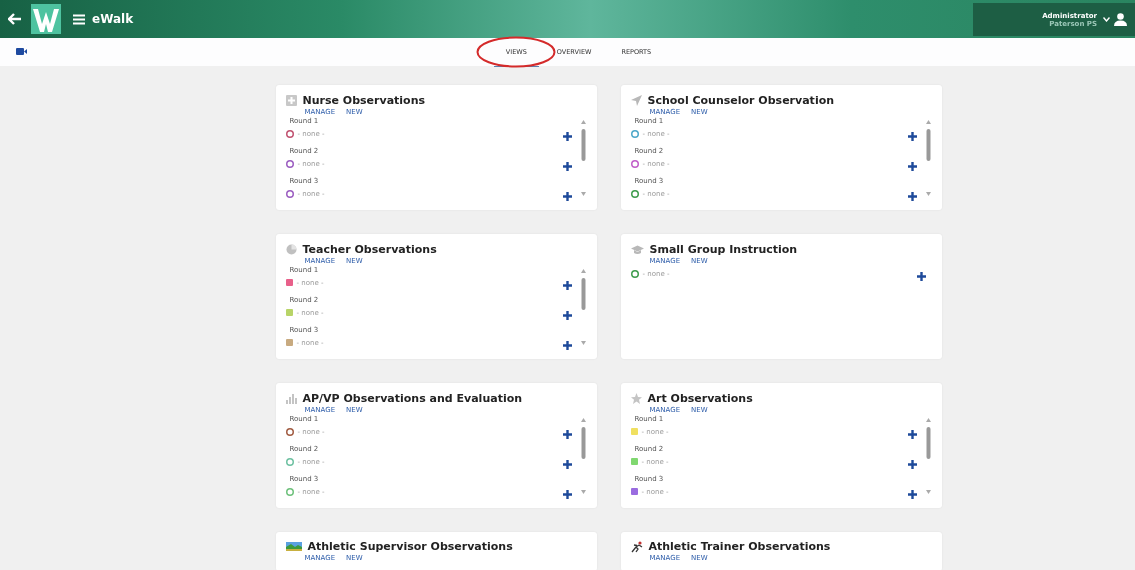 The height and width of the screenshot is (570, 1135). What do you see at coordinates (15, 19) in the screenshot?
I see `back-arrow-icon` at bounding box center [15, 19].